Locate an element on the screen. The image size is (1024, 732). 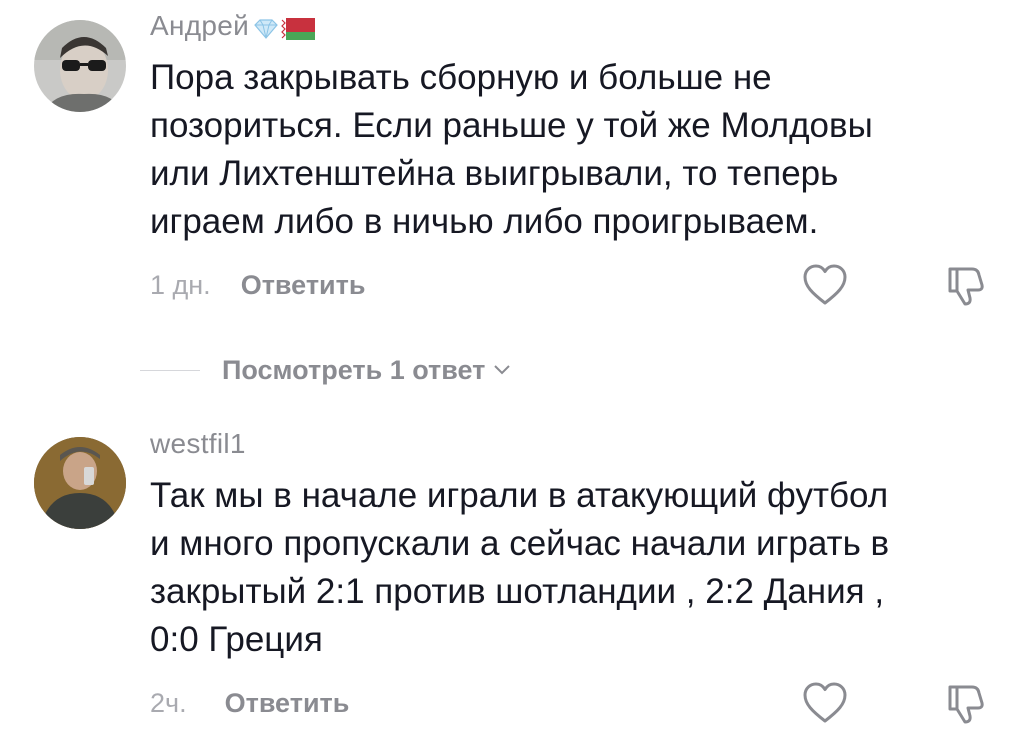
view-replies-button: Посмотреть 1 ответ is located at coordinates (325, 370).